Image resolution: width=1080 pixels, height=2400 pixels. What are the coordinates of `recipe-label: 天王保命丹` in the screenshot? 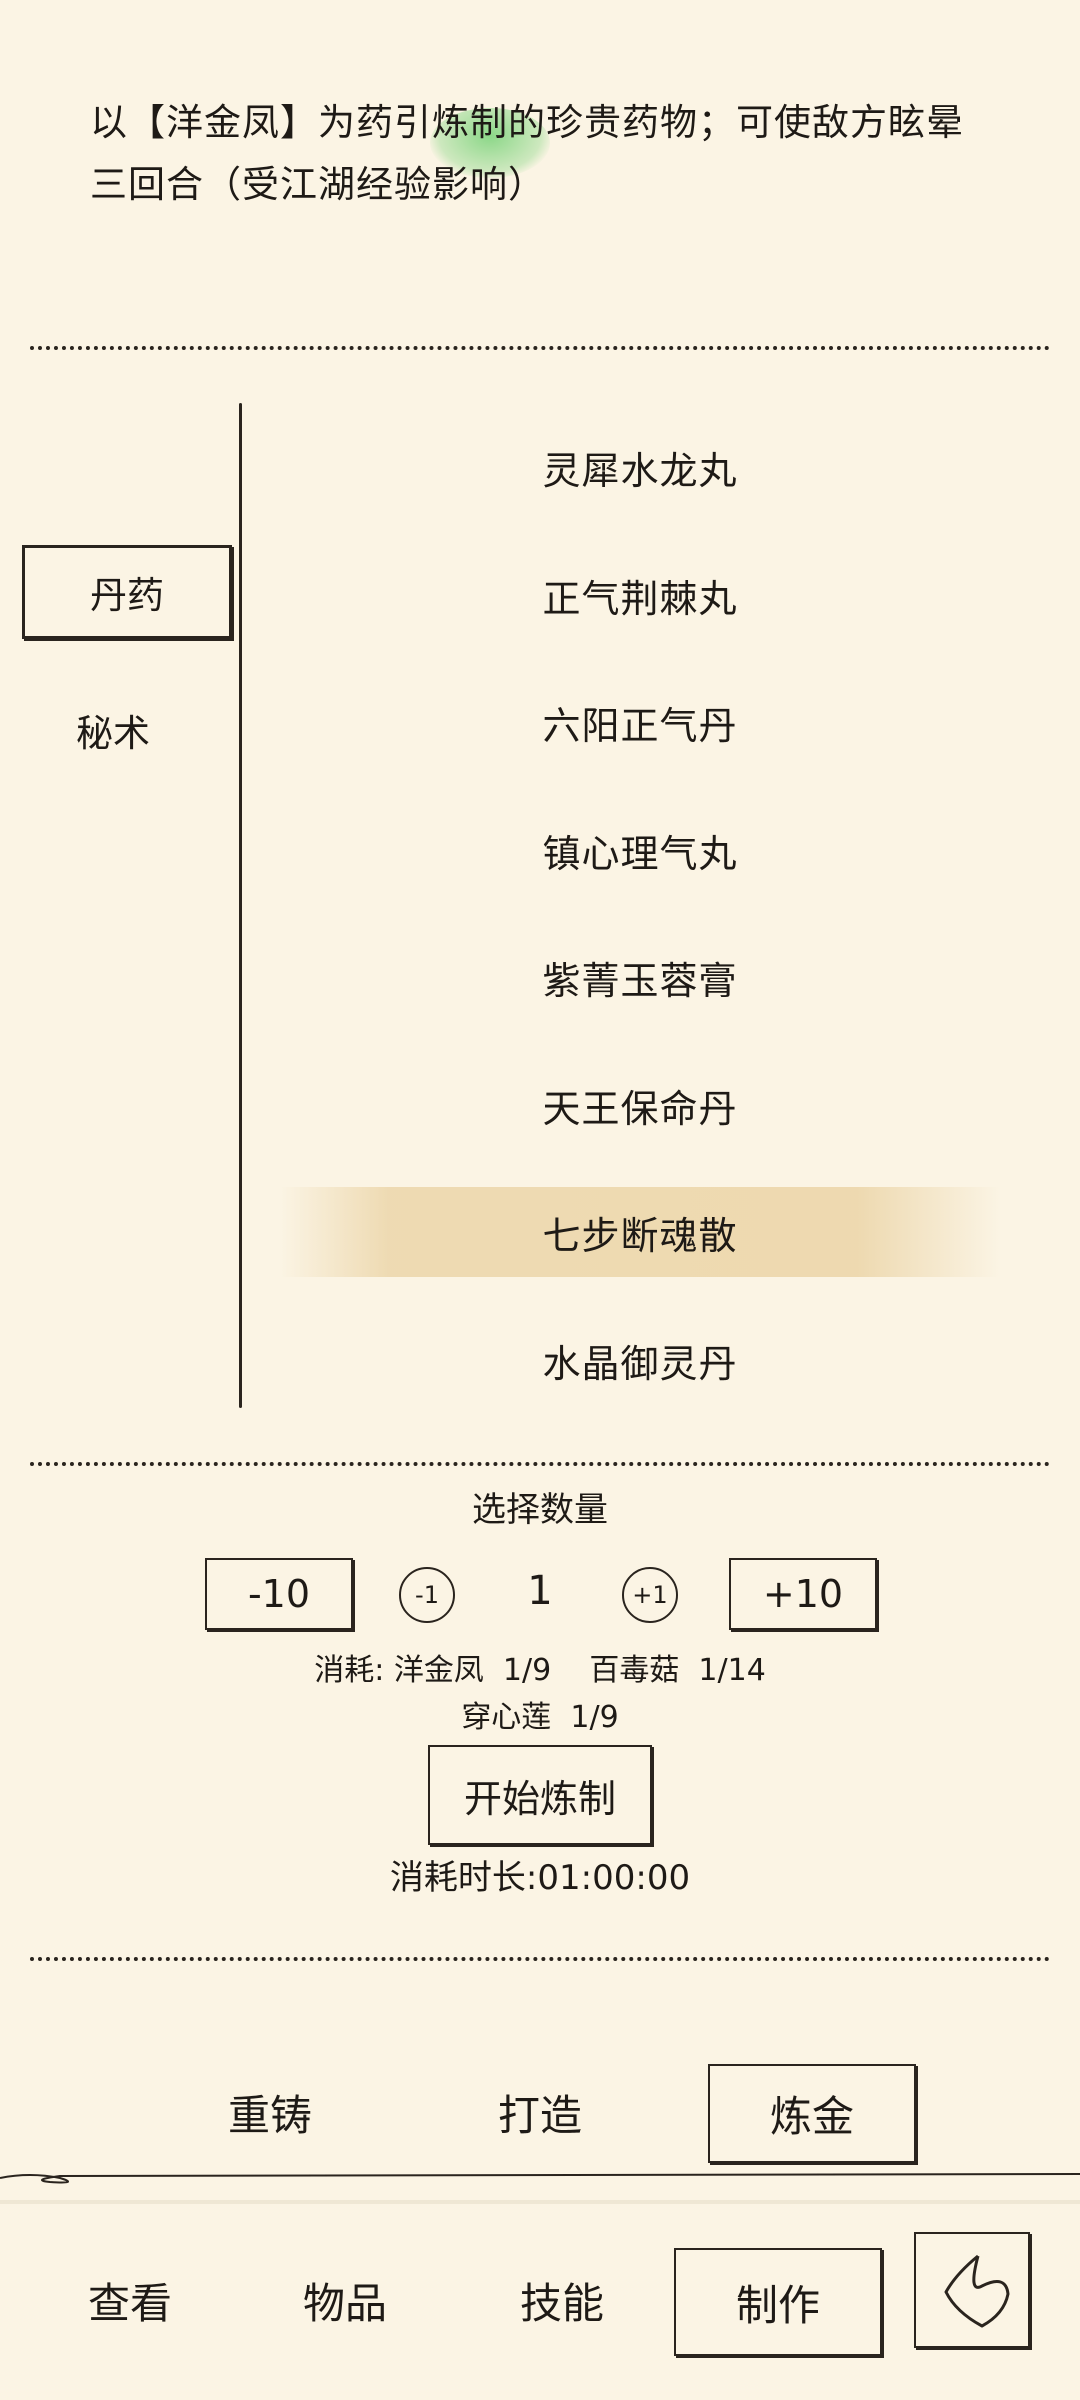 It's located at (640, 1108).